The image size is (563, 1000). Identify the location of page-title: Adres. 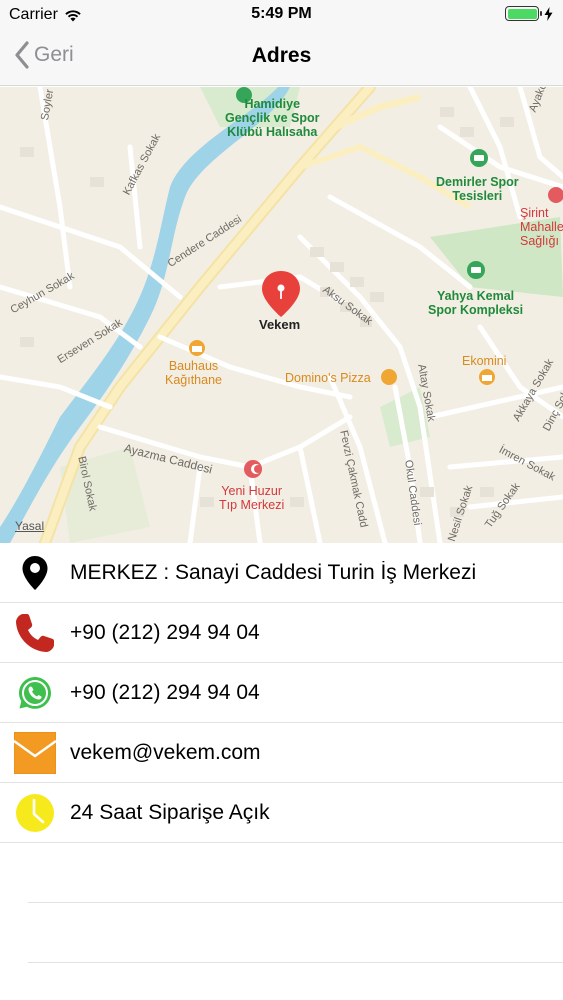
(281, 55).